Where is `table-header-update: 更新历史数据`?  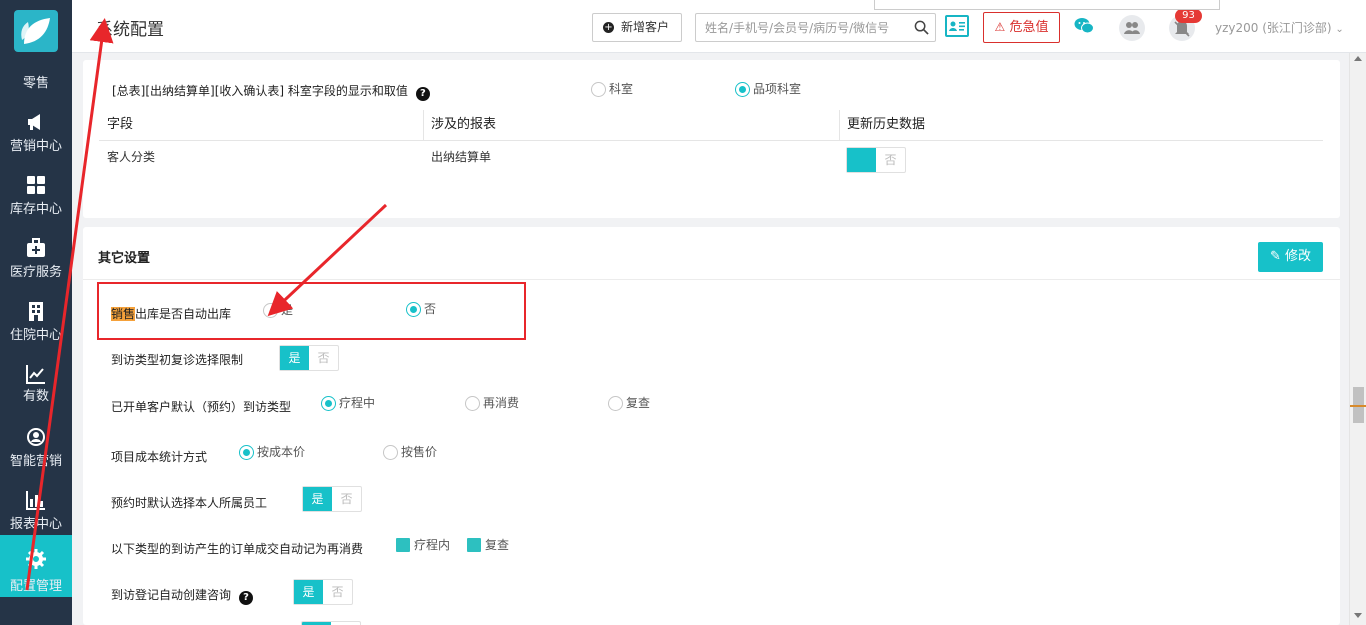
table-header-update: 更新历史数据 is located at coordinates (1081, 124).